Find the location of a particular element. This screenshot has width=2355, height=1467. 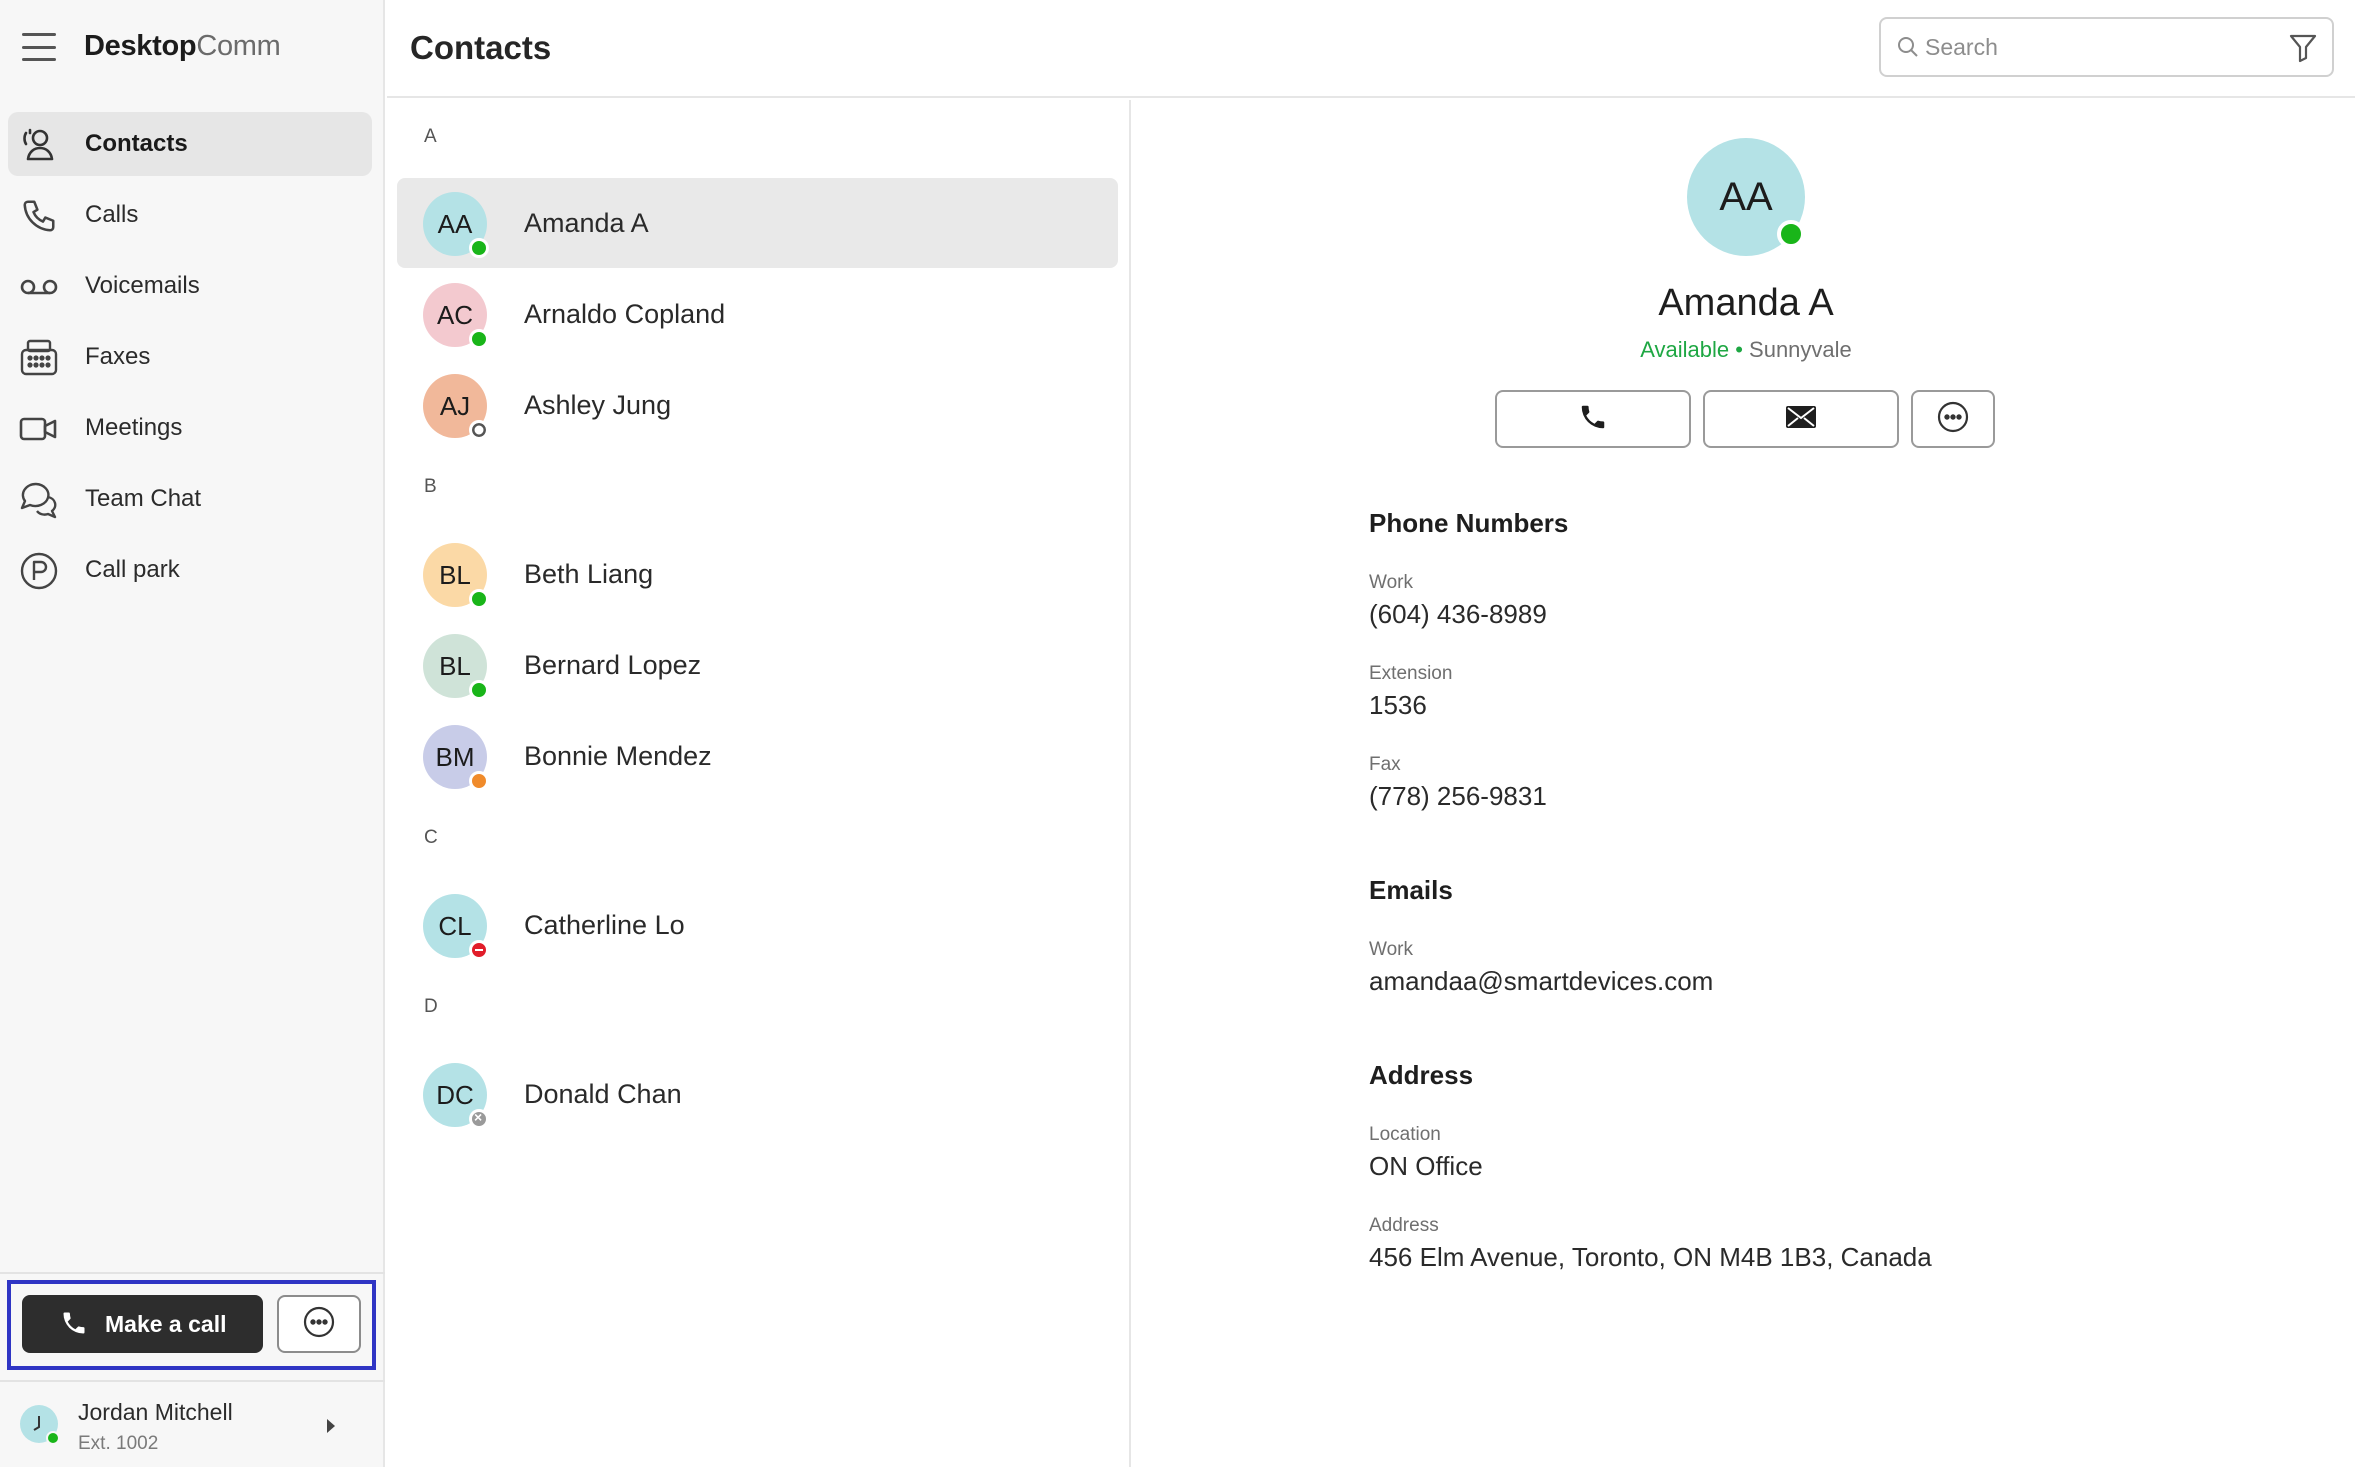

presence-dnd-icon is located at coordinates (479, 950).